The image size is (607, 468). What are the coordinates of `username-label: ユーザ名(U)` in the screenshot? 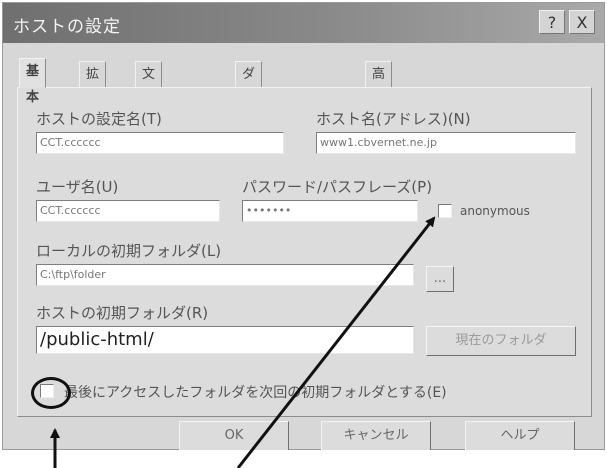 It's located at (77, 187).